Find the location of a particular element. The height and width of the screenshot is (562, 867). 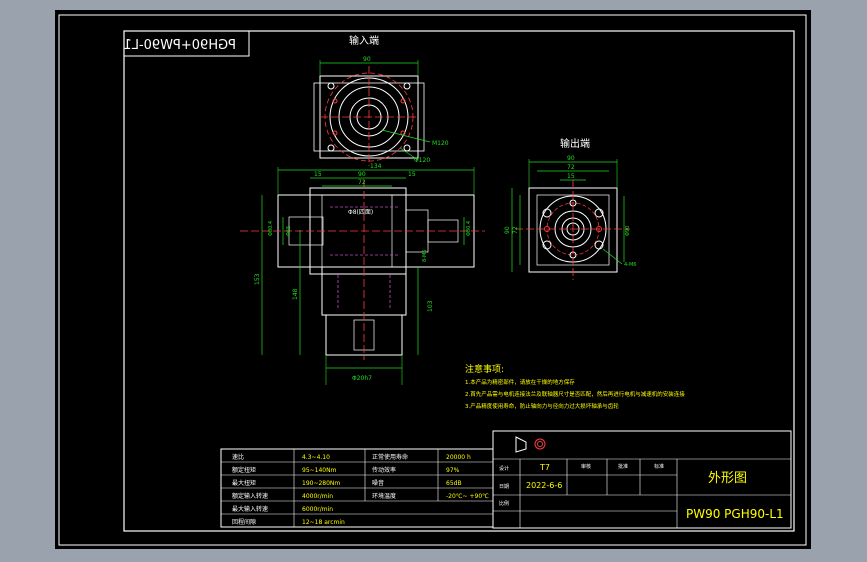

output-dim-right-1: Φ90 is located at coordinates (628, 231).